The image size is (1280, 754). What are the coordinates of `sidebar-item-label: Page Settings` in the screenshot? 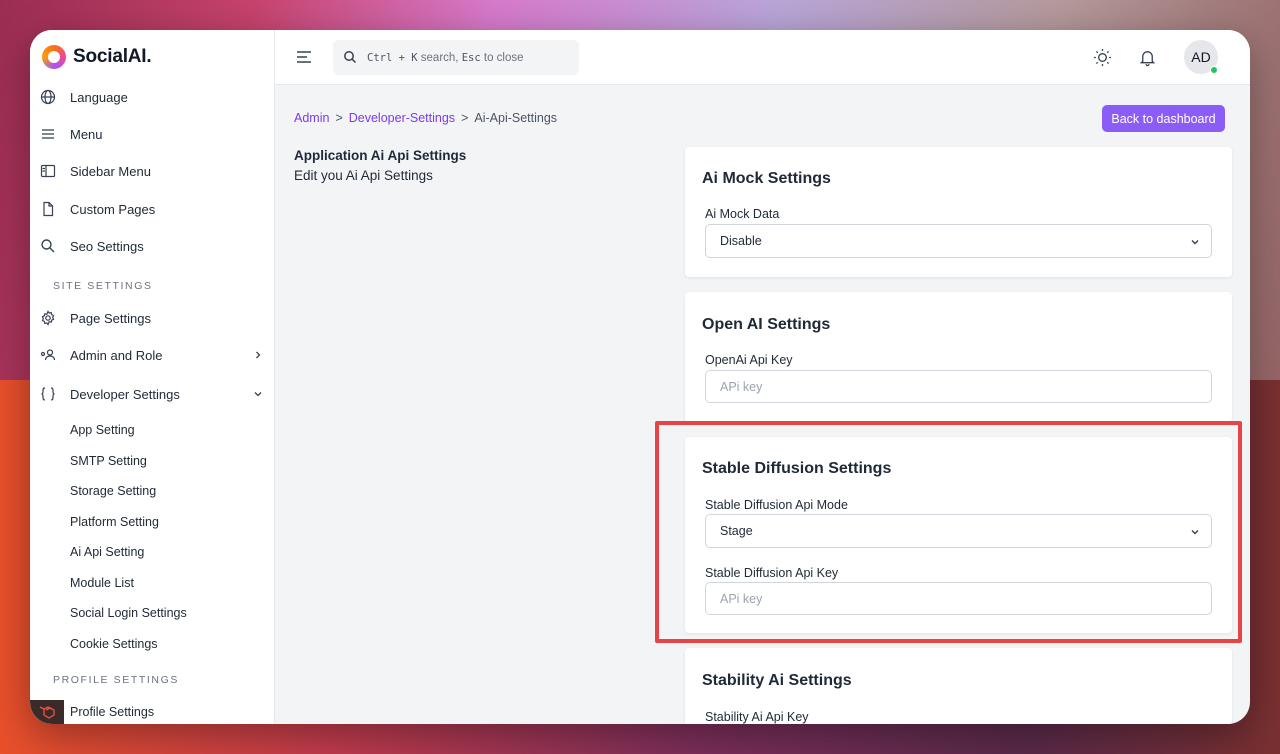 It's located at (110, 318).